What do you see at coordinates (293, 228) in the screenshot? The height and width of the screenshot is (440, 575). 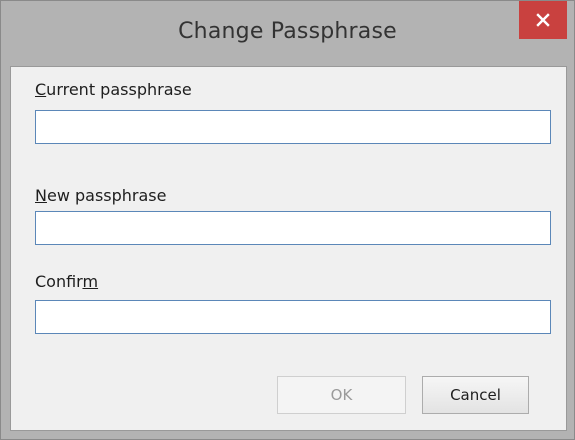 I see `new-passphrase-input` at bounding box center [293, 228].